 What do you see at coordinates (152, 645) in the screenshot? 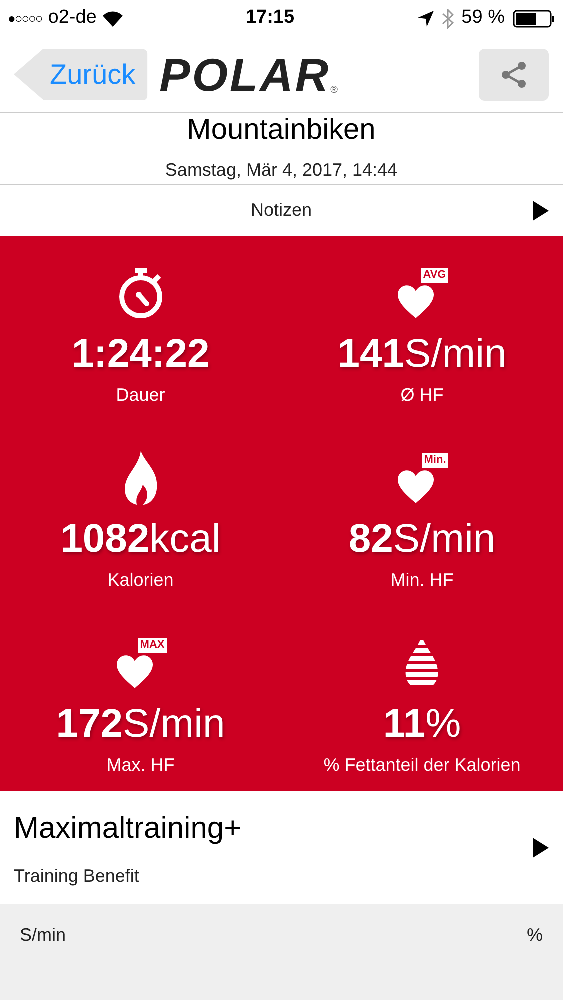
I see `heart-badge: MAX` at bounding box center [152, 645].